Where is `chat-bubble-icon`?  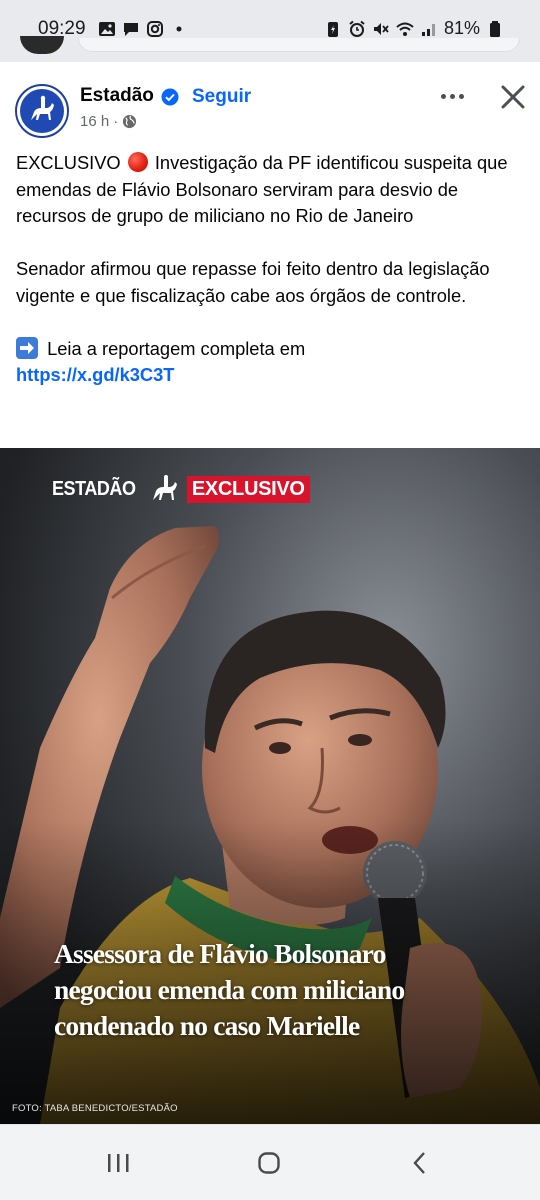 chat-bubble-icon is located at coordinates (131, 29).